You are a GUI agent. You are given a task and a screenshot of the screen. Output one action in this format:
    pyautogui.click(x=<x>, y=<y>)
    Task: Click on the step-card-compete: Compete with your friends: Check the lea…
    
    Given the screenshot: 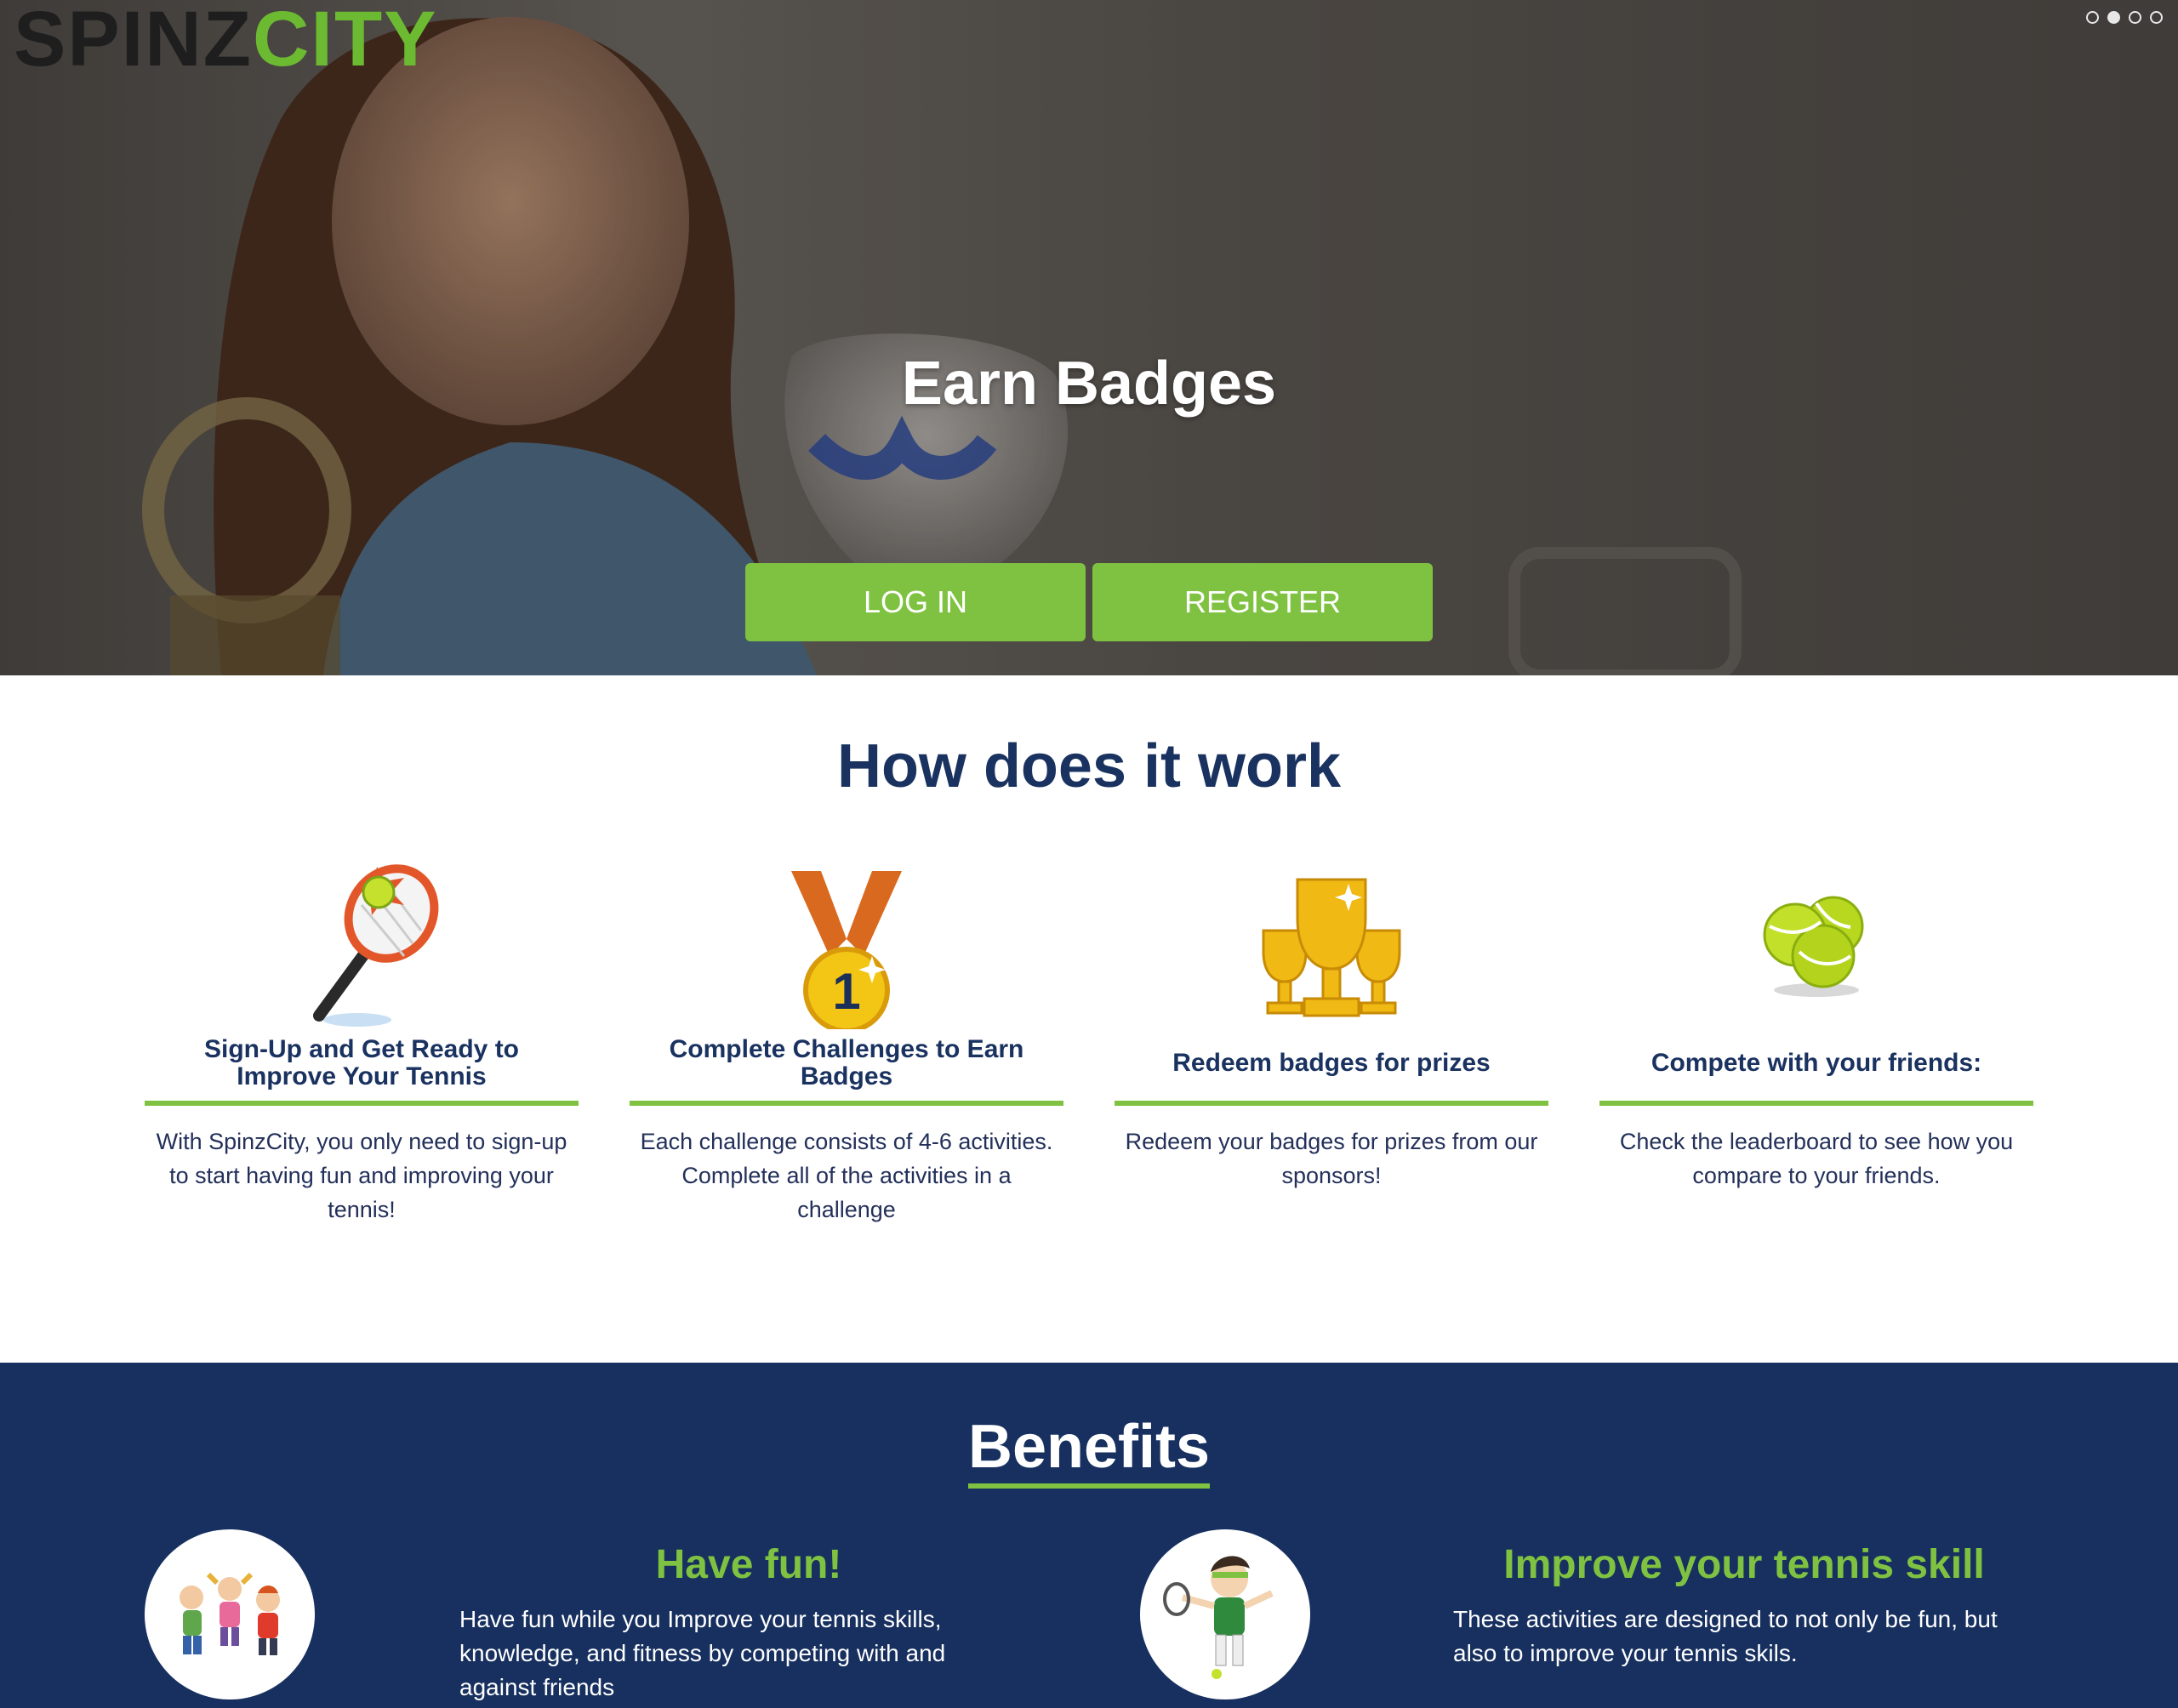 What is the action you would take?
    pyautogui.click(x=1816, y=1028)
    